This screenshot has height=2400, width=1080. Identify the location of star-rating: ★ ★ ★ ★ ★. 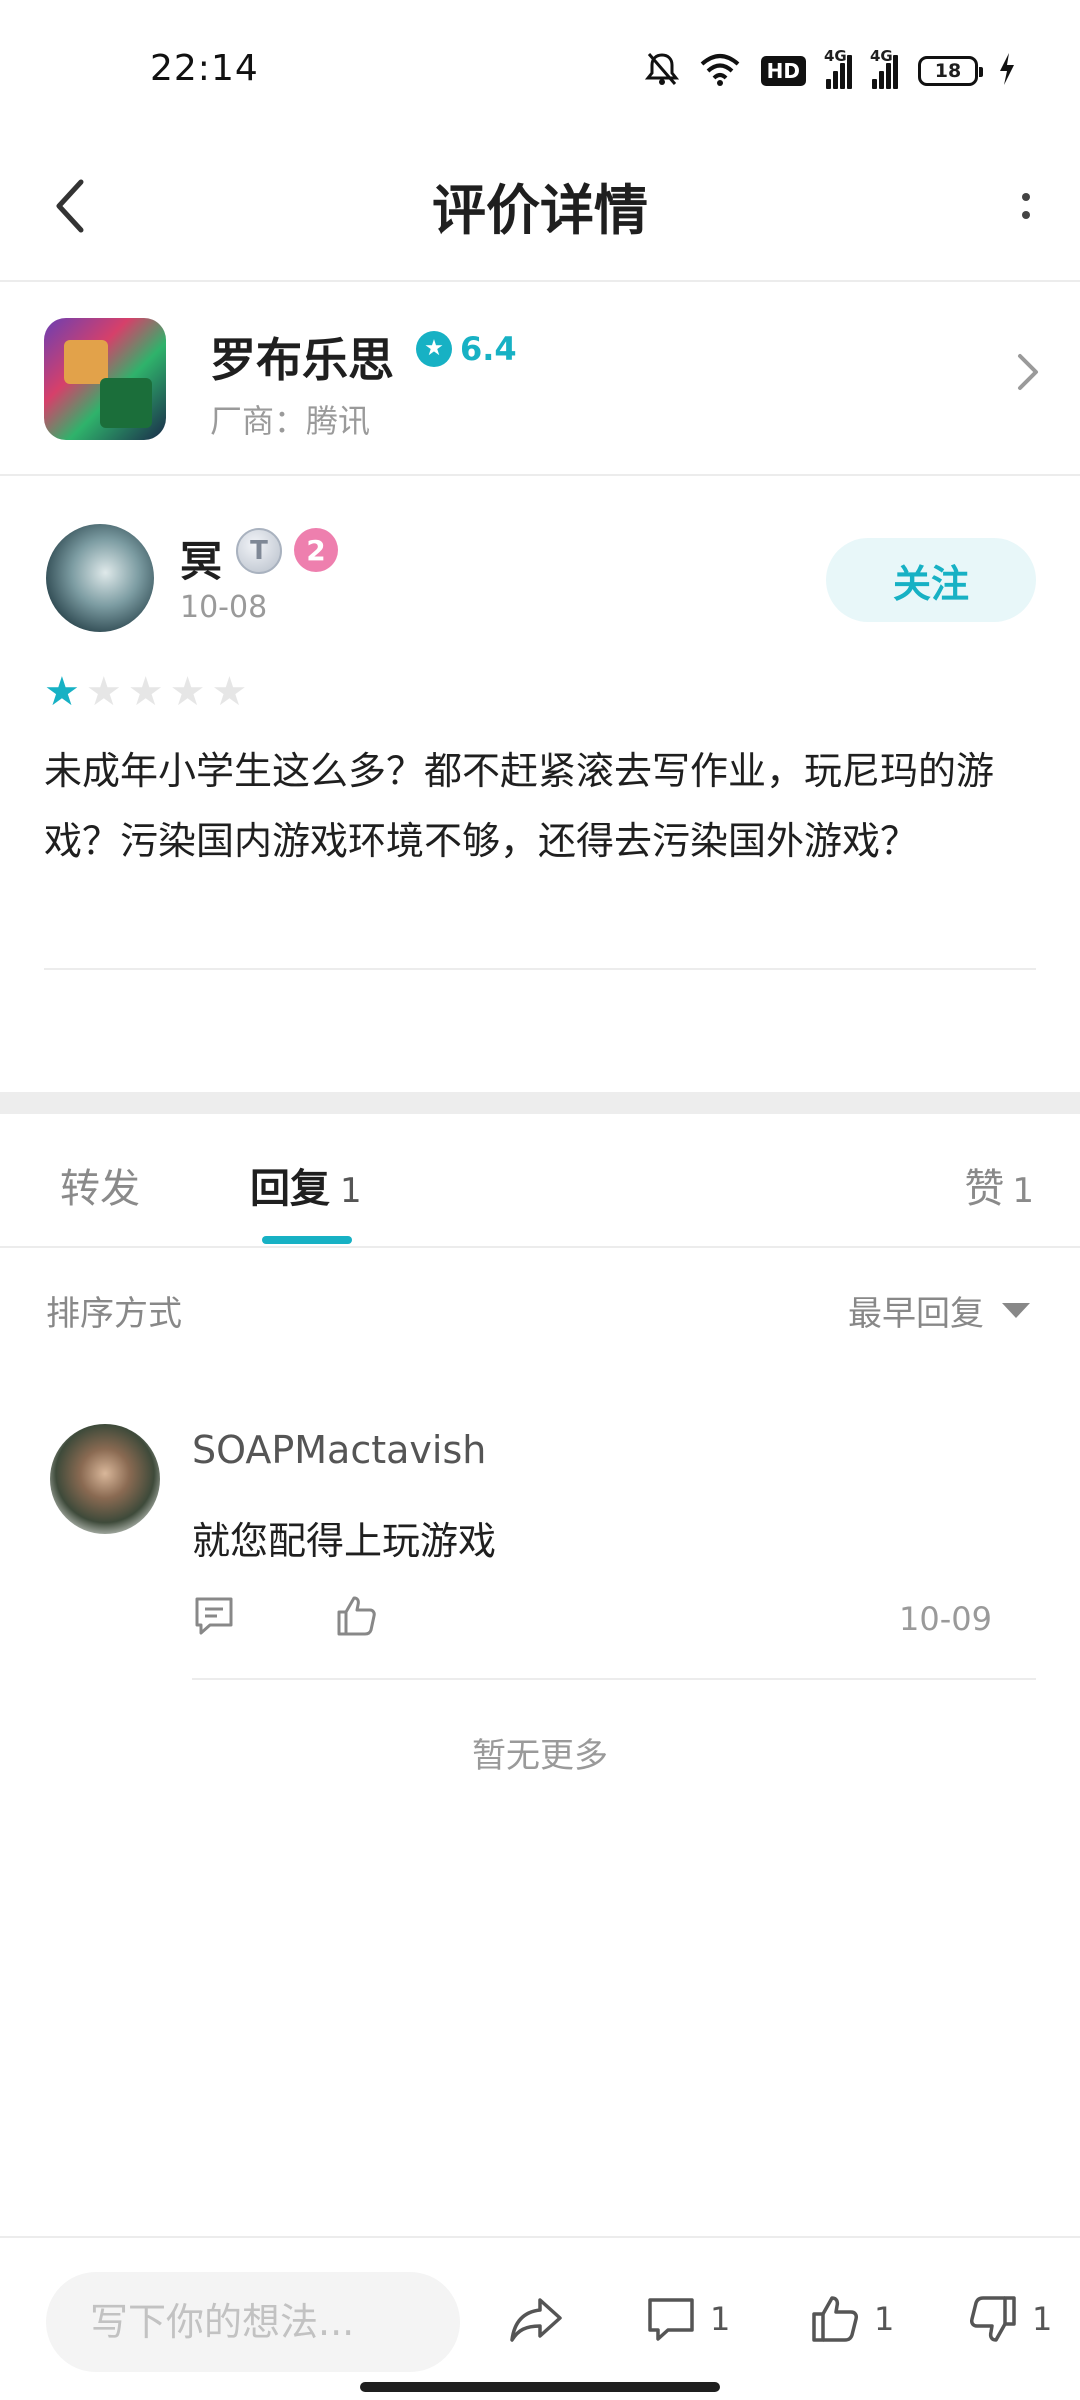
(145, 692).